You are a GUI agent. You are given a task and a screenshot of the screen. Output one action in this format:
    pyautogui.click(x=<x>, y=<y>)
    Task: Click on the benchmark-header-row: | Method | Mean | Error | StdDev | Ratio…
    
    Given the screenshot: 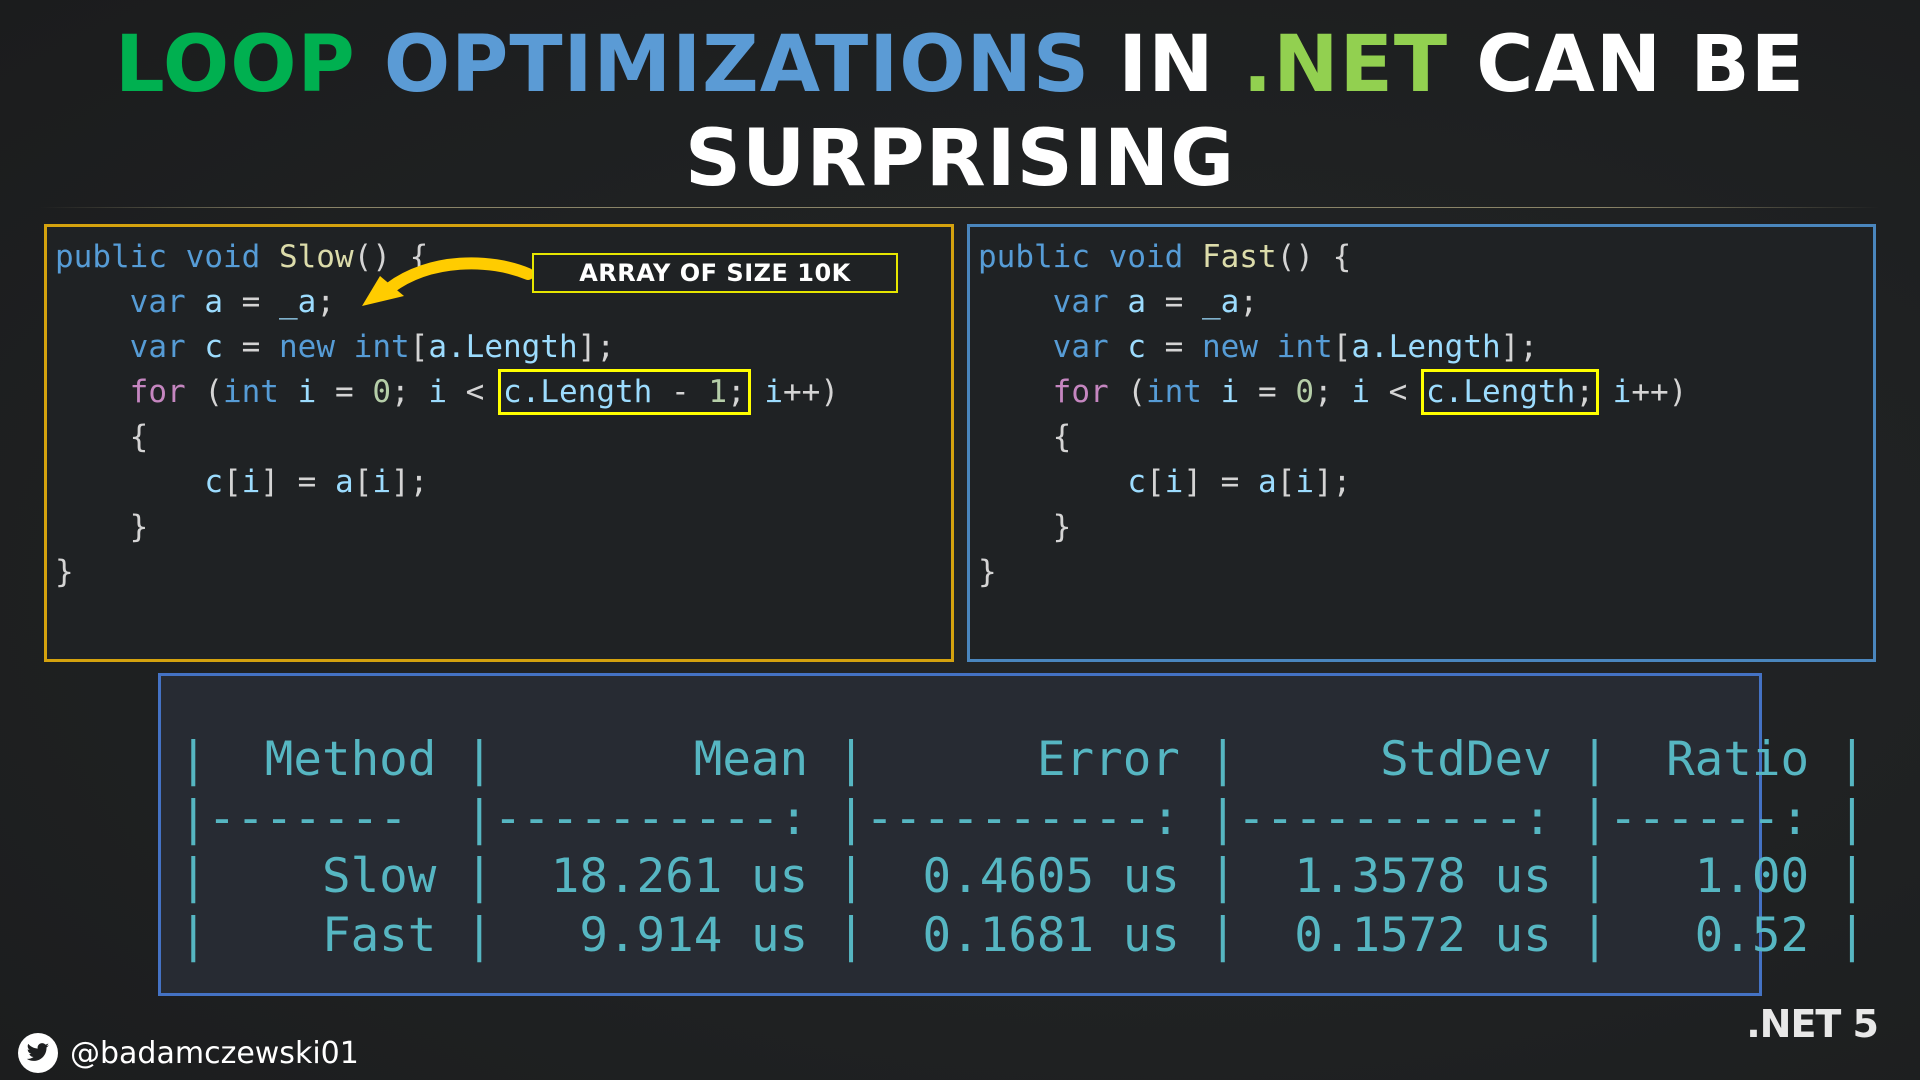 What is the action you would take?
    pyautogui.click(x=1023, y=759)
    